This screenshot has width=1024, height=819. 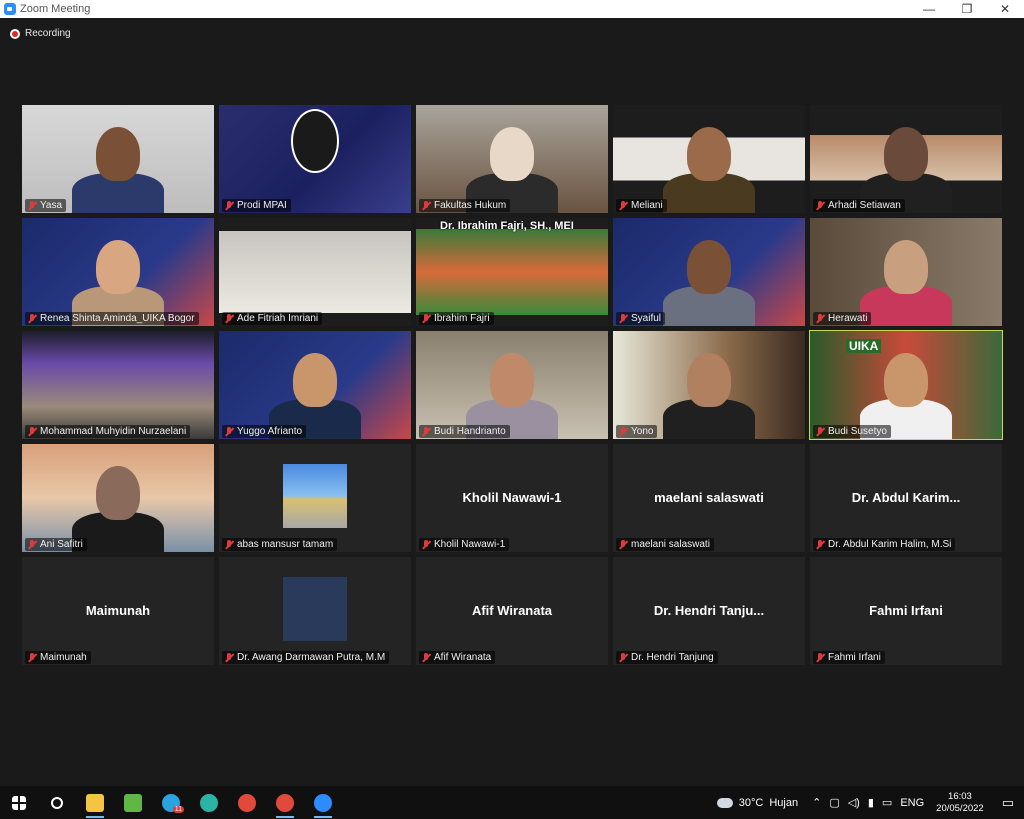 I want to click on weather-label: Hujan, so click(x=784, y=802).